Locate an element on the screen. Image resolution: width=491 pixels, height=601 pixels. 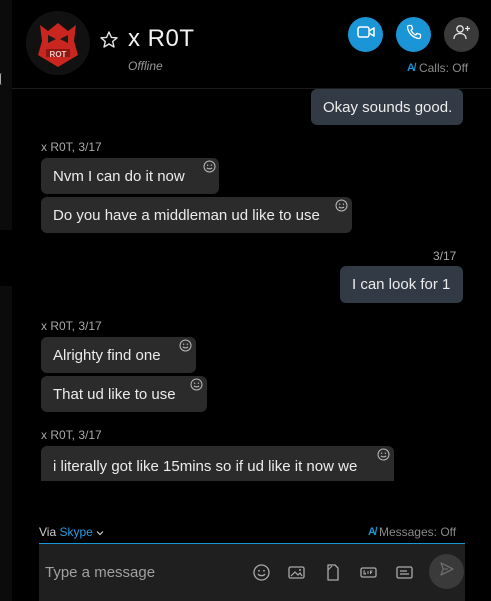
left-panel-upper is located at coordinates (6, 115).